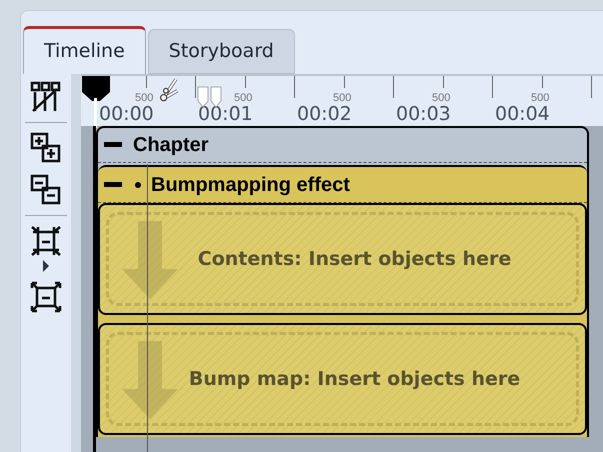 The width and height of the screenshot is (603, 452). Describe the element at coordinates (46, 266) in the screenshot. I see `caret-icon` at that location.